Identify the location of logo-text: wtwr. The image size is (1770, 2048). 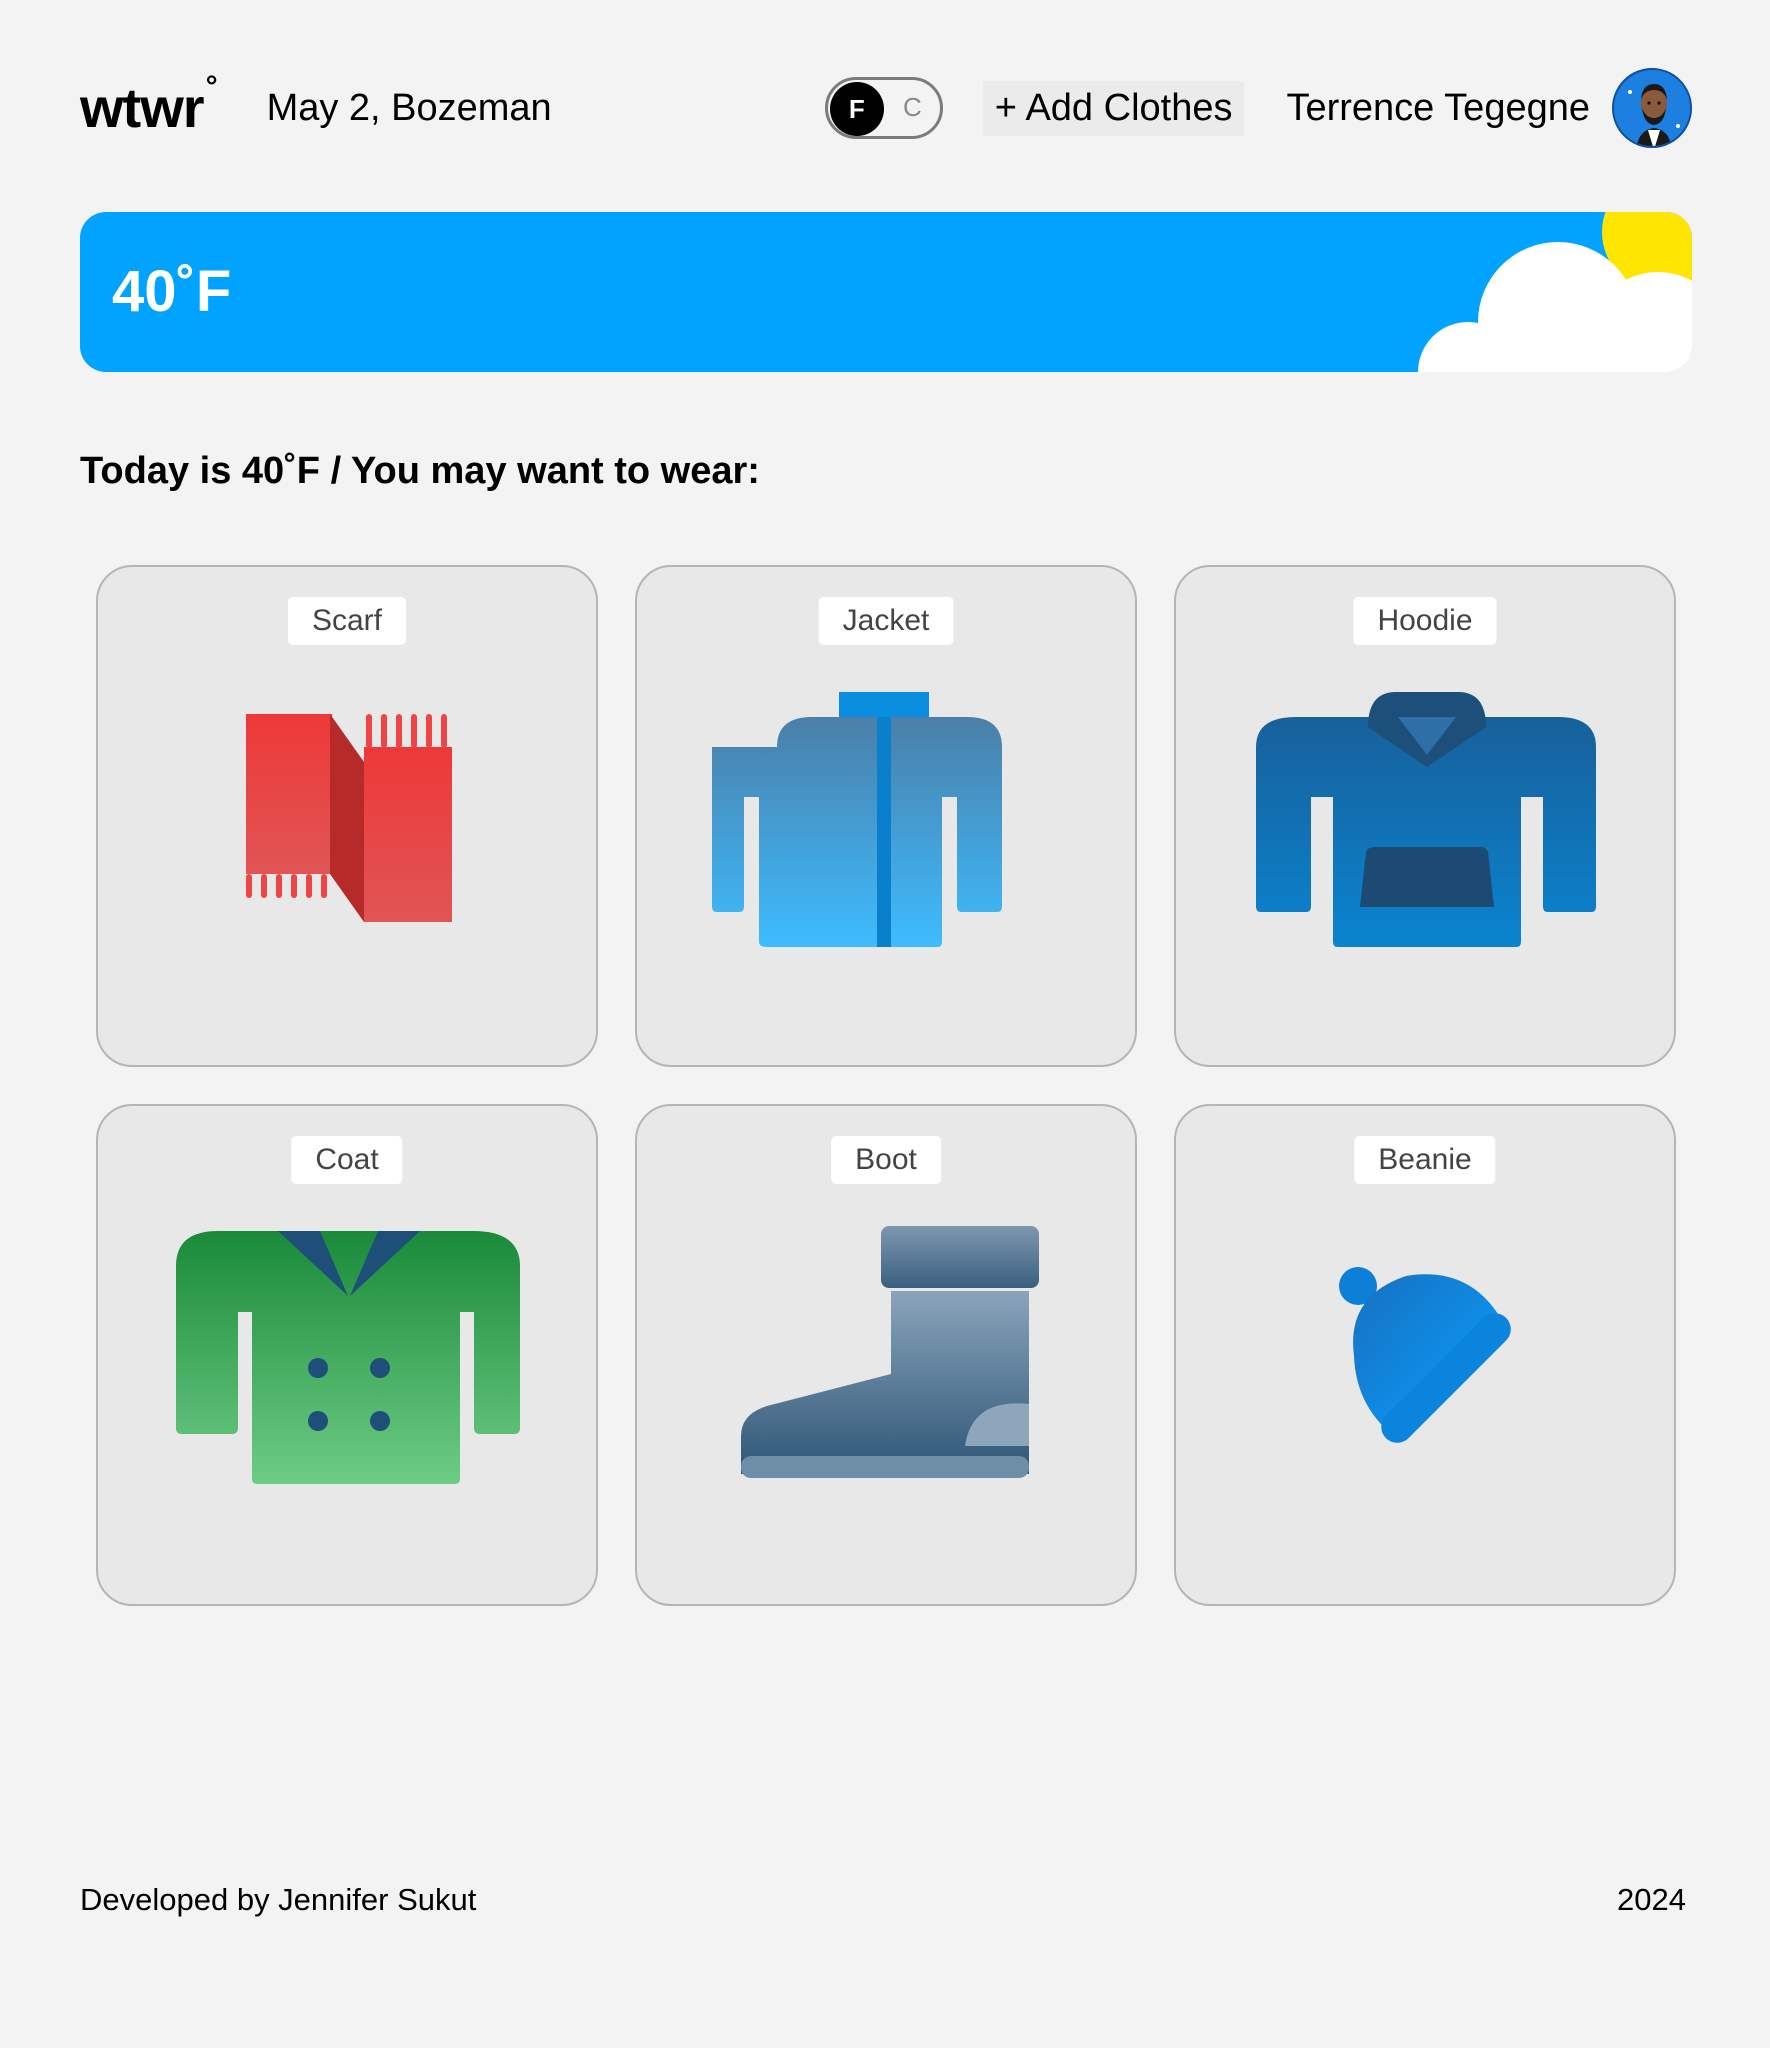
(142, 107).